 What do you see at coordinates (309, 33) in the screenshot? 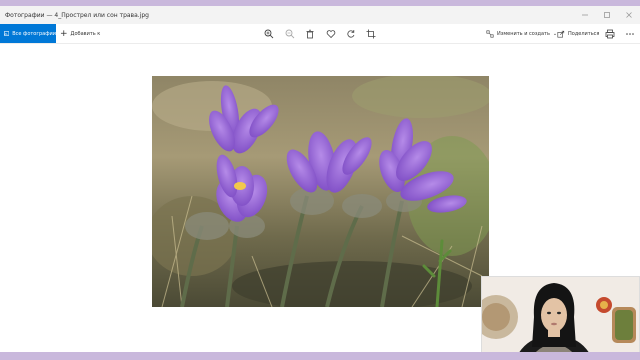
I see `delete-icon` at bounding box center [309, 33].